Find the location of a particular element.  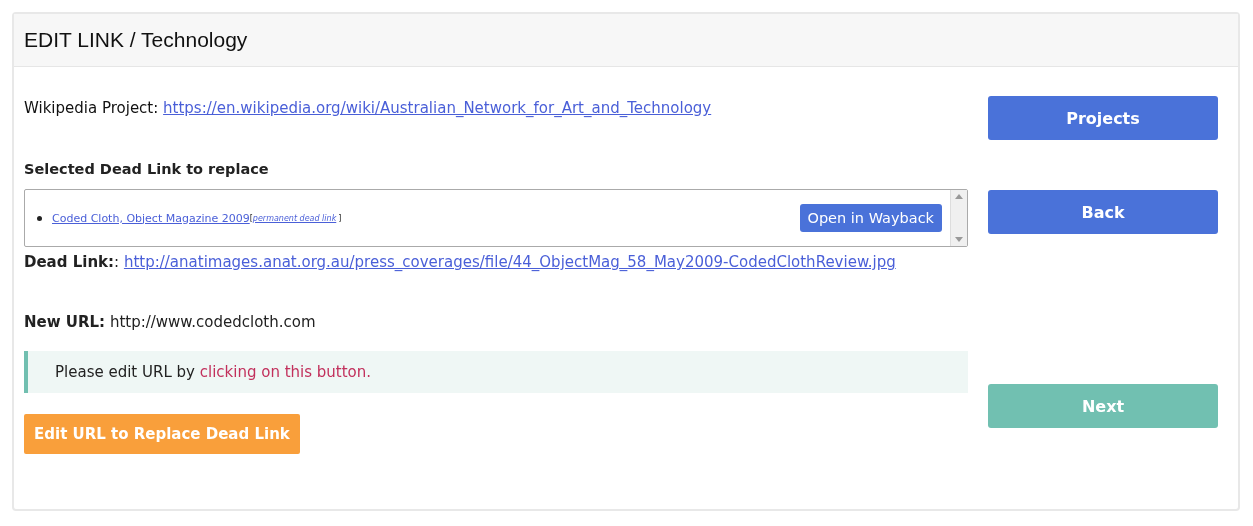

bullet-icon is located at coordinates (39, 218).